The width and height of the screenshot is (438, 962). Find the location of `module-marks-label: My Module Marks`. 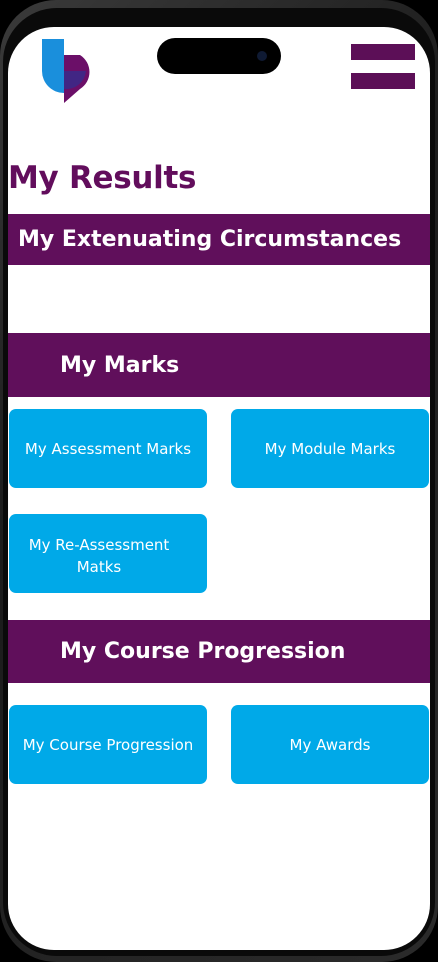

module-marks-label: My Module Marks is located at coordinates (330, 448).